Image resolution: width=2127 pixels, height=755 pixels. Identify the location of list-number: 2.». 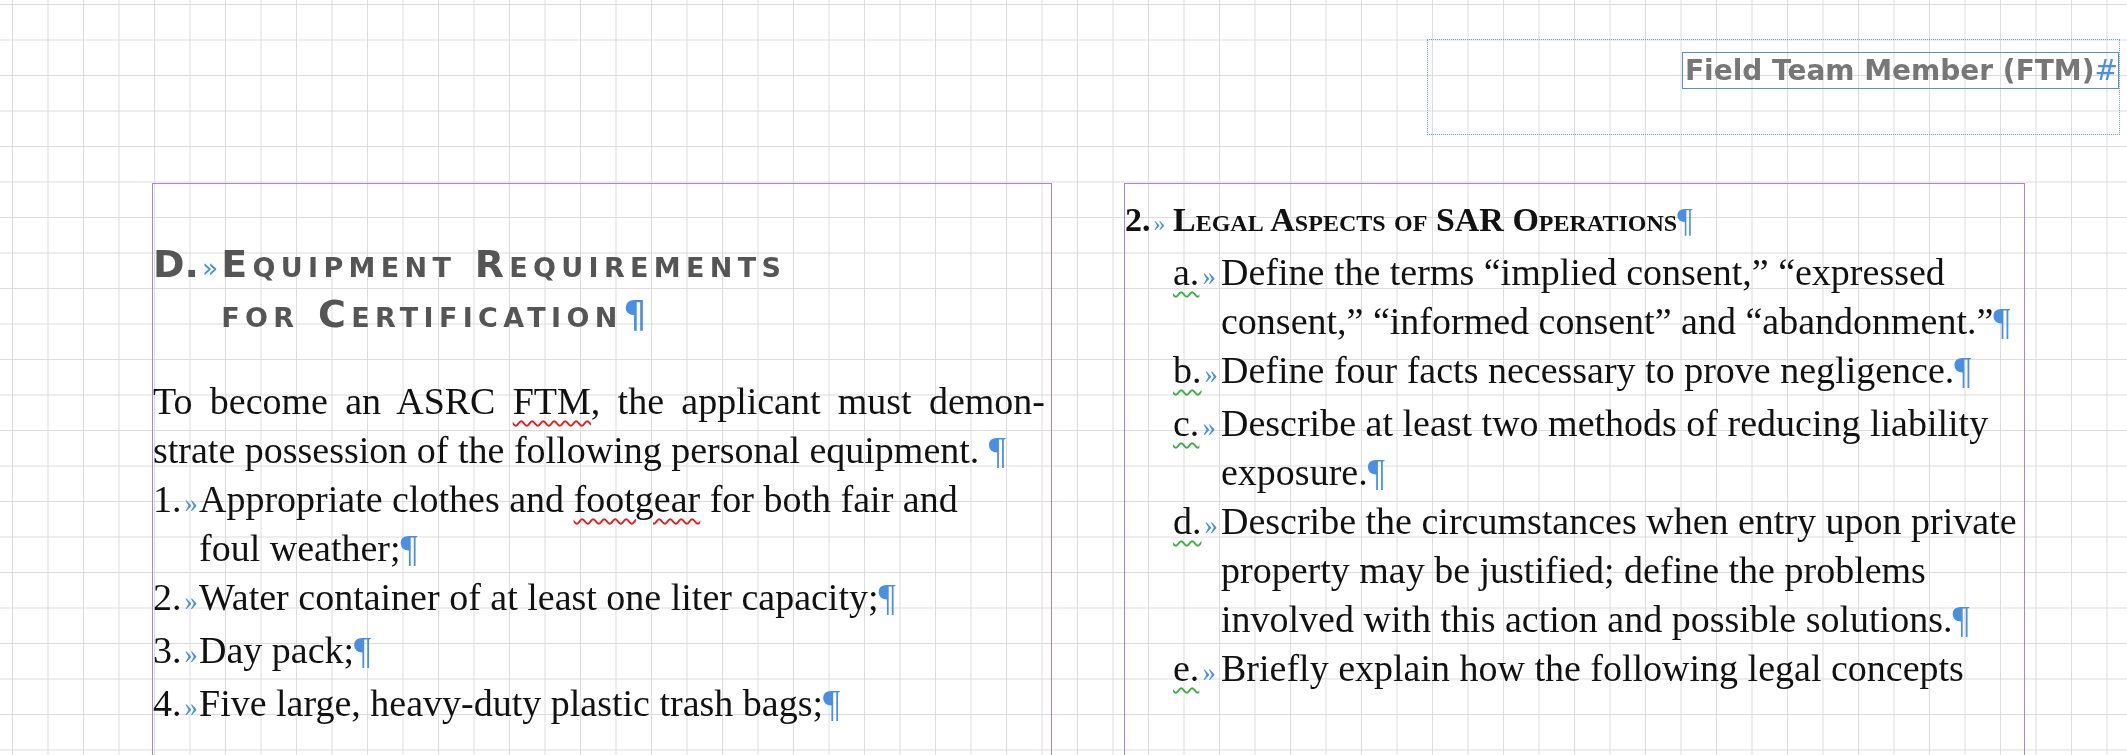
(176, 597).